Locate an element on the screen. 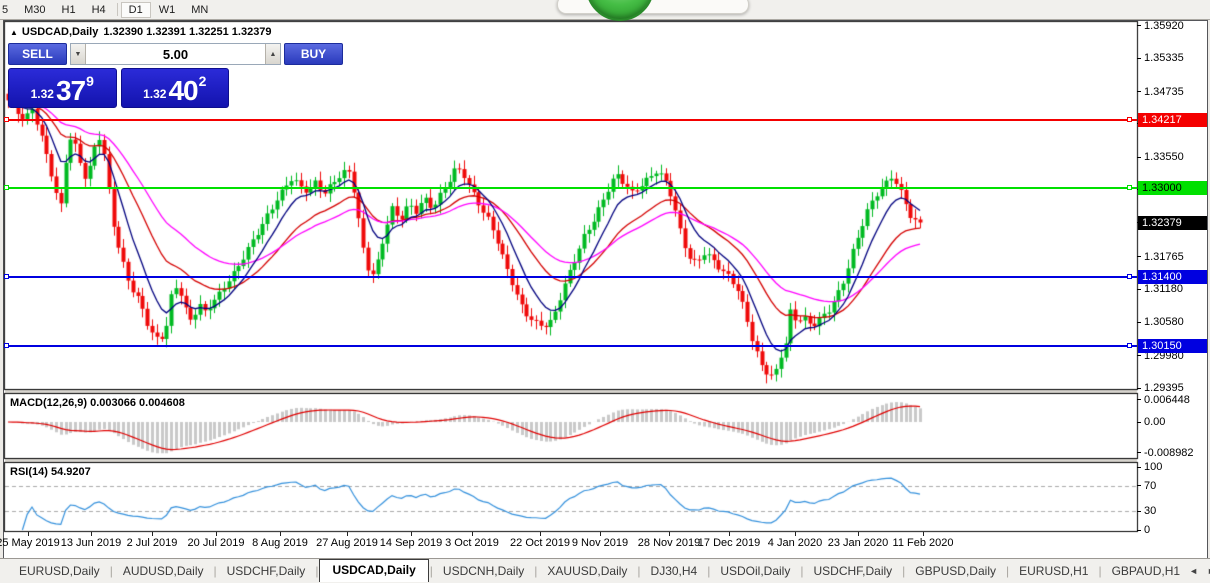 The image size is (1210, 583). rsi-indicator-label: RSI(14) 54.9207 is located at coordinates (50, 472).